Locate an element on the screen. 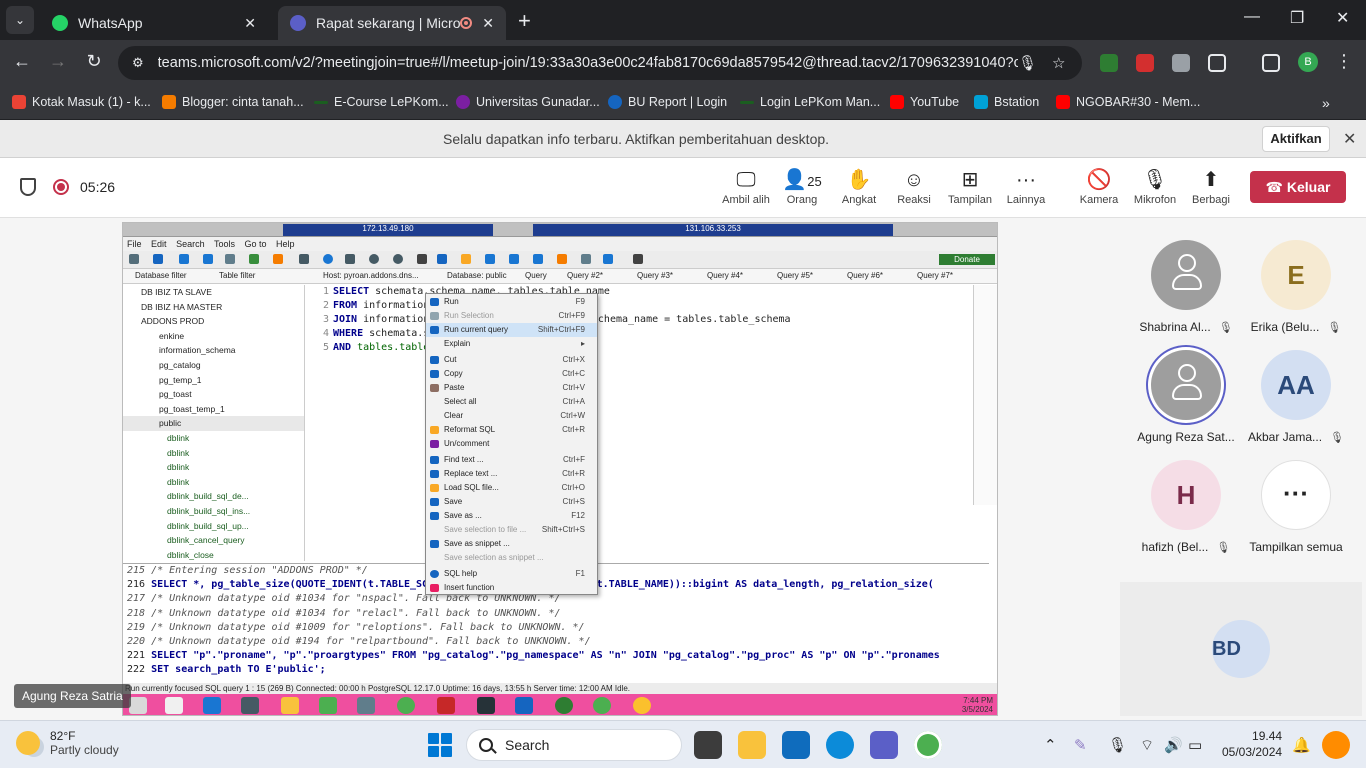 This screenshot has width=1366, height=768. ctx-paste: Paste Ctrl+V is located at coordinates (511, 388).